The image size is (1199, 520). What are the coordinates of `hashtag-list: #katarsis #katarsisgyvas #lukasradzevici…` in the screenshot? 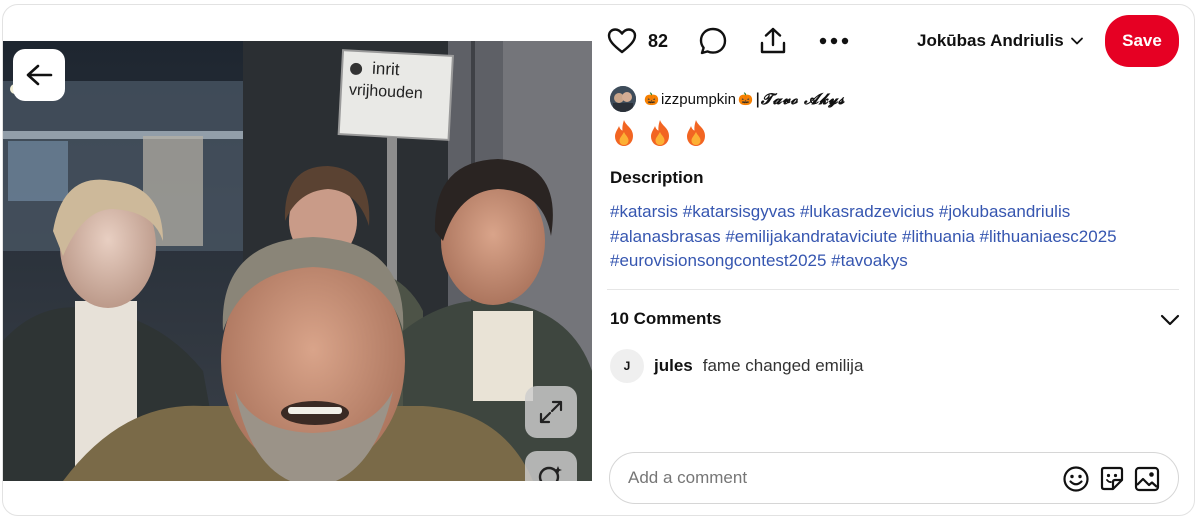 It's located at (895, 237).